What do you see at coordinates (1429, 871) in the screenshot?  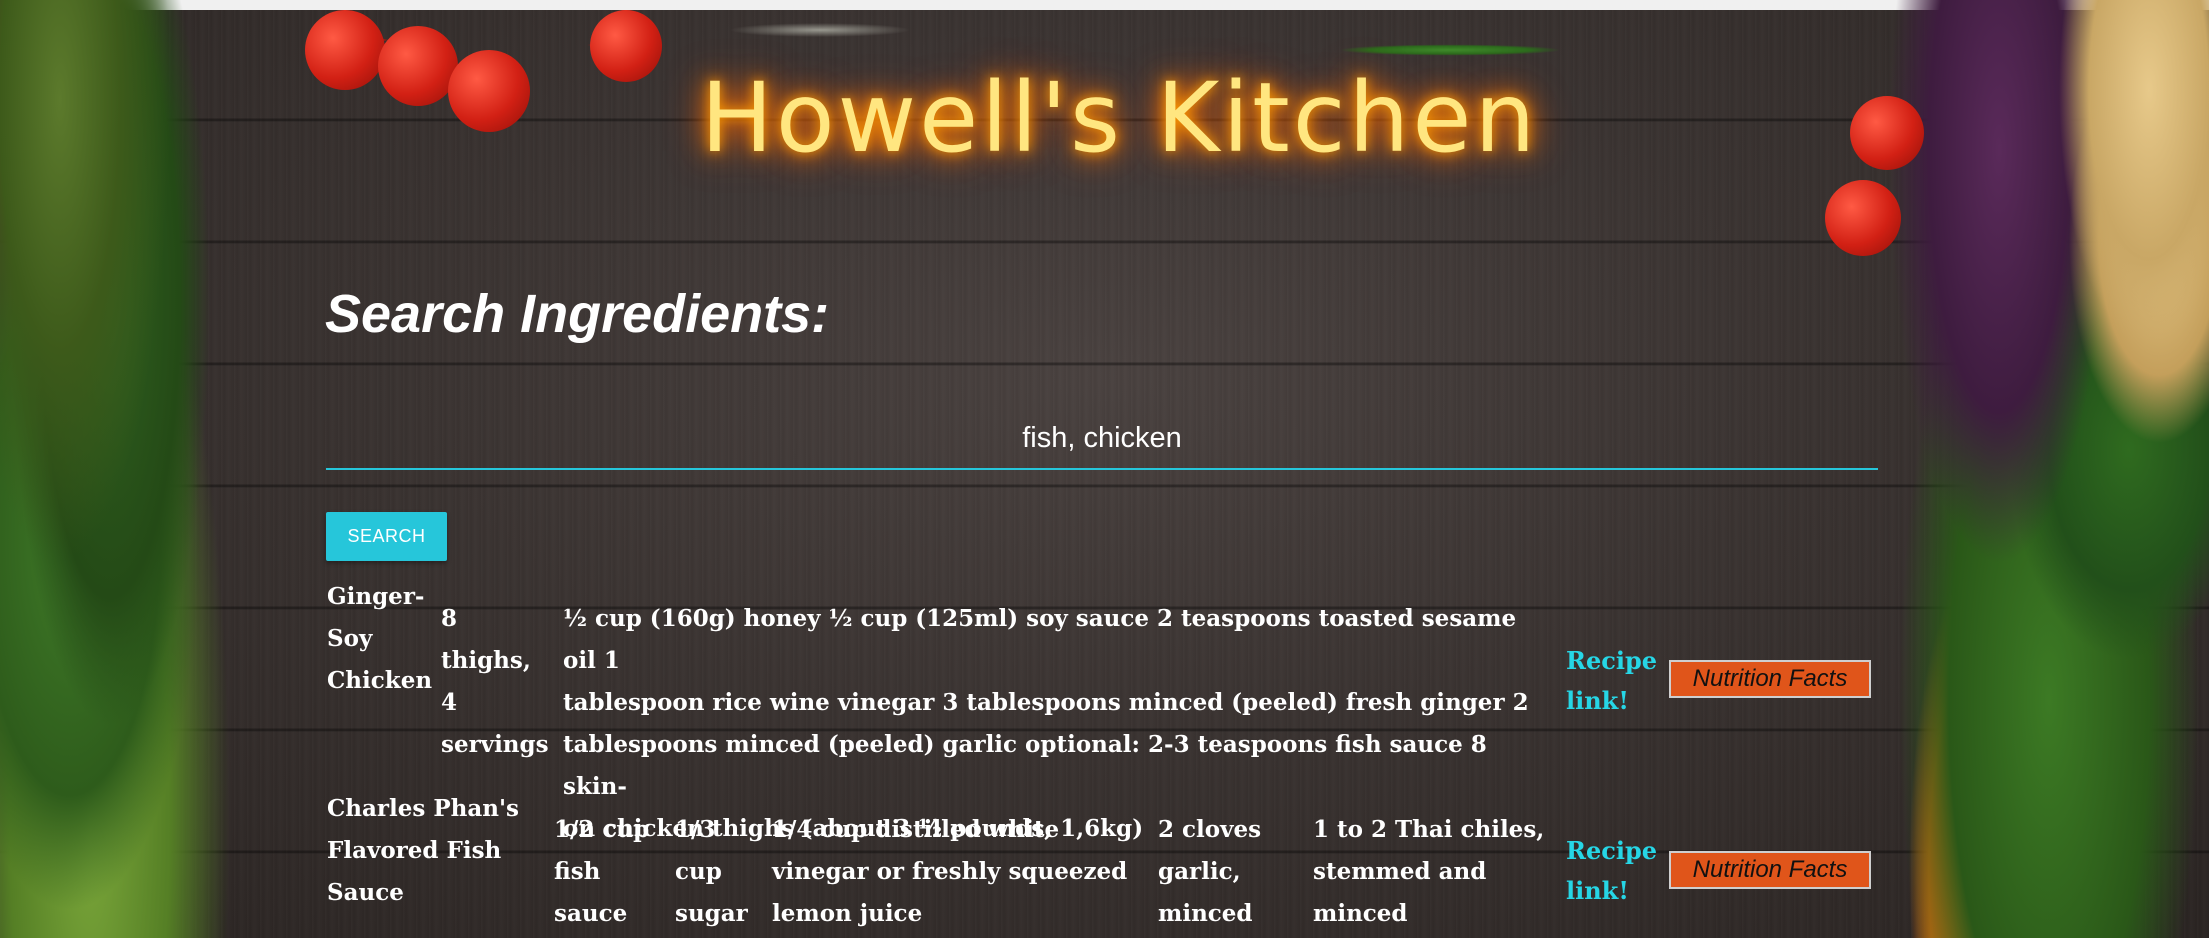 I see `ingredient-cell: 1 to 2 Thai chiles, stemmed and minced` at bounding box center [1429, 871].